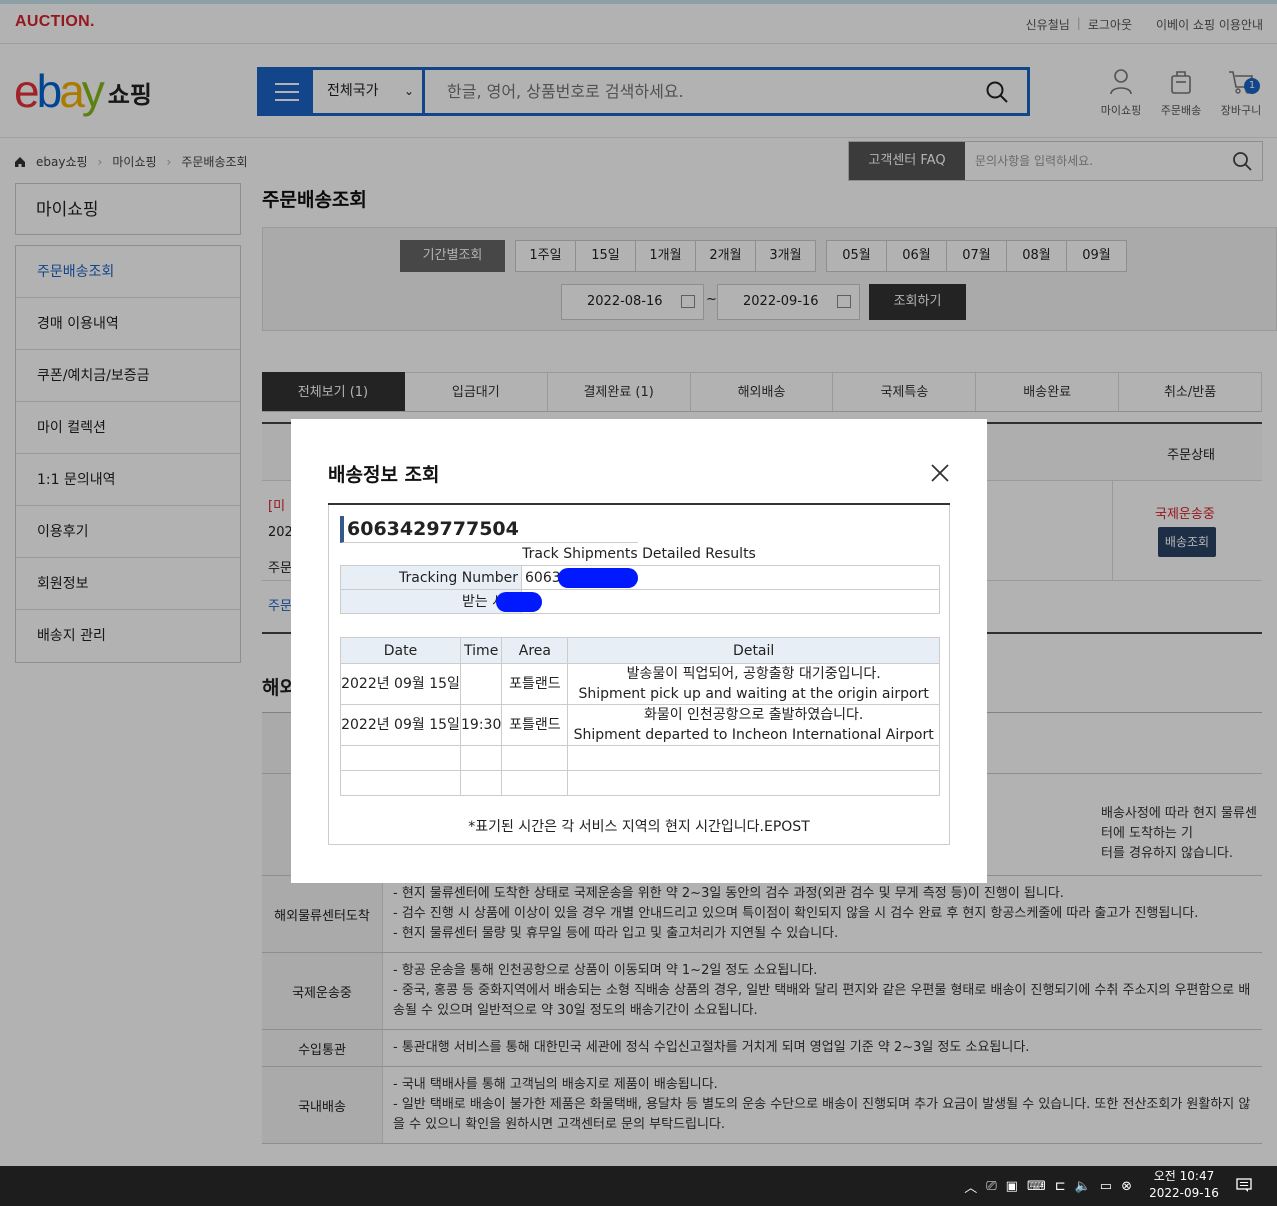  What do you see at coordinates (1036, 1186) in the screenshot?
I see `language-icon: ⌨` at bounding box center [1036, 1186].